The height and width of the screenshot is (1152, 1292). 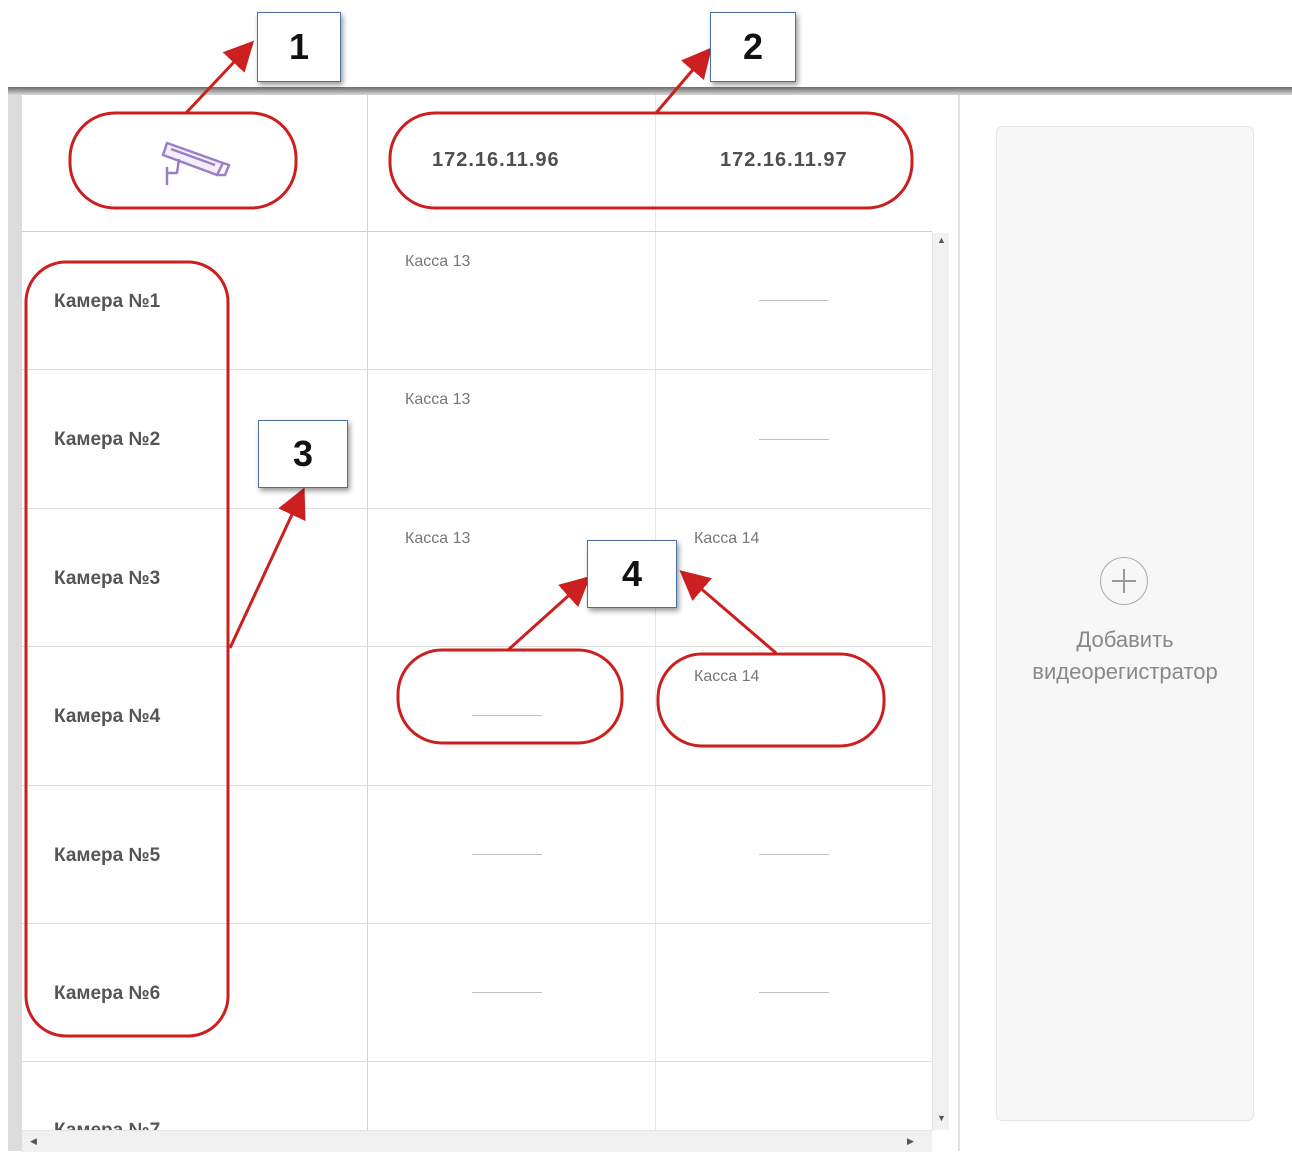 I want to click on annotation-tag-2: 2, so click(x=753, y=47).